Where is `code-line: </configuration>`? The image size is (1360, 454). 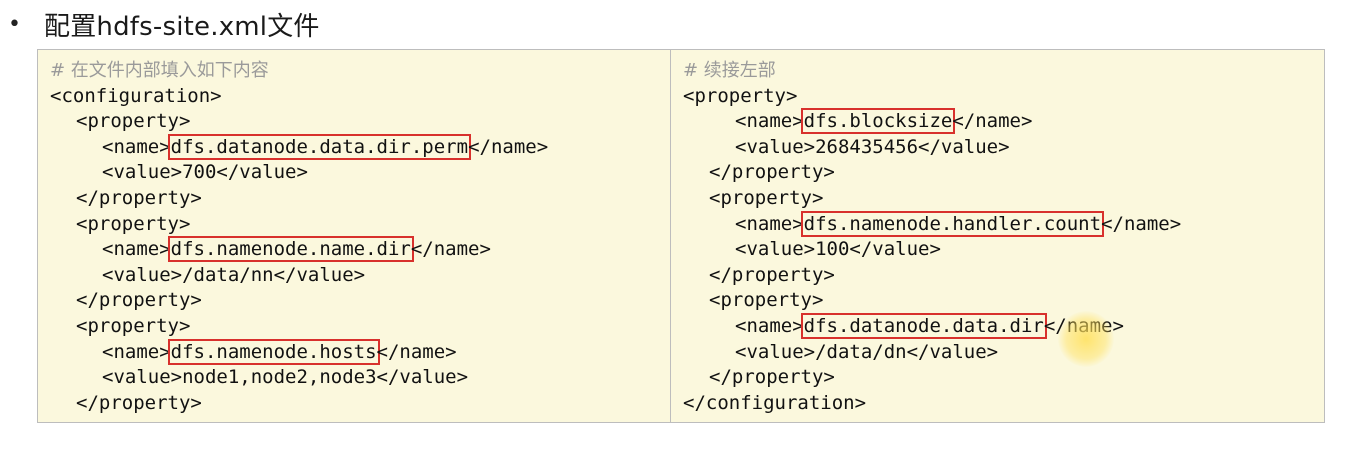 code-line: </configuration> is located at coordinates (775, 402).